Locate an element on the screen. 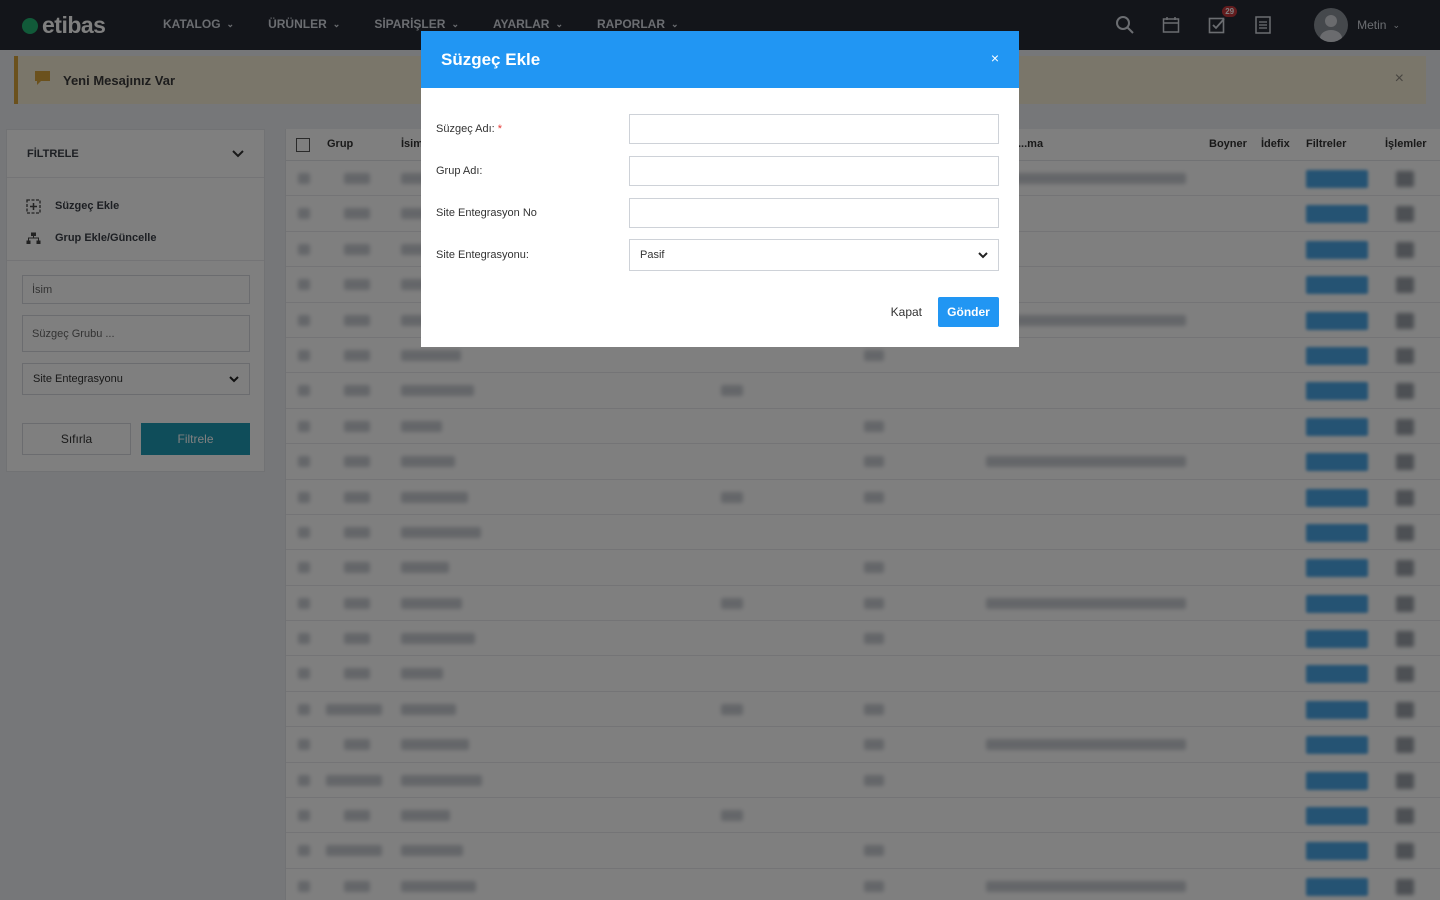 The width and height of the screenshot is (1440, 900). modal-title: Süzgeç Ekle is located at coordinates (491, 59).